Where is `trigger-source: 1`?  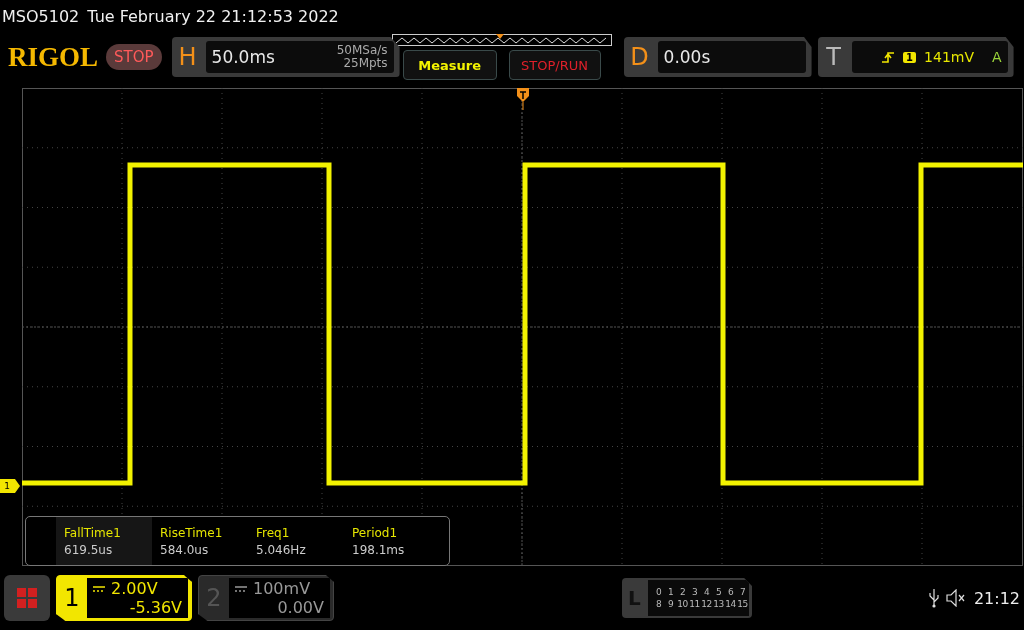 trigger-source: 1 is located at coordinates (910, 57).